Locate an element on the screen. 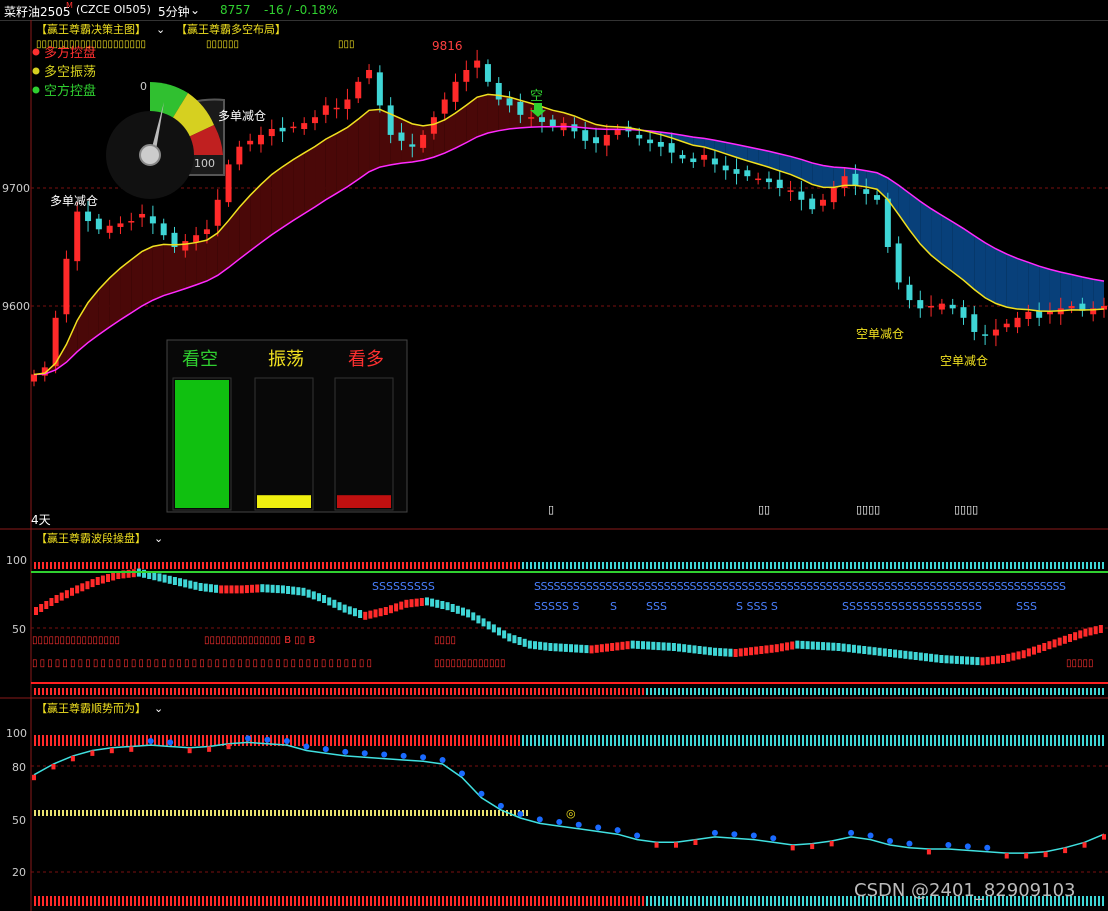 This screenshot has width=1108, height=911. indicator-title-layout: 【赢王尊霸多空布局】 is located at coordinates (231, 29).